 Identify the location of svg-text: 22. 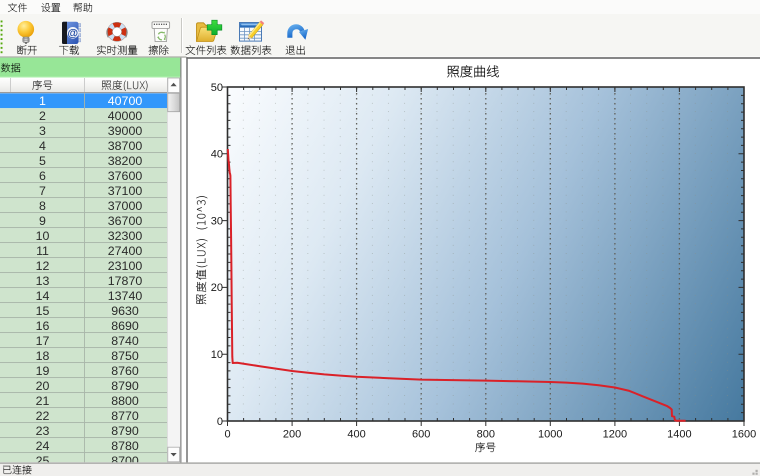
(43, 416).